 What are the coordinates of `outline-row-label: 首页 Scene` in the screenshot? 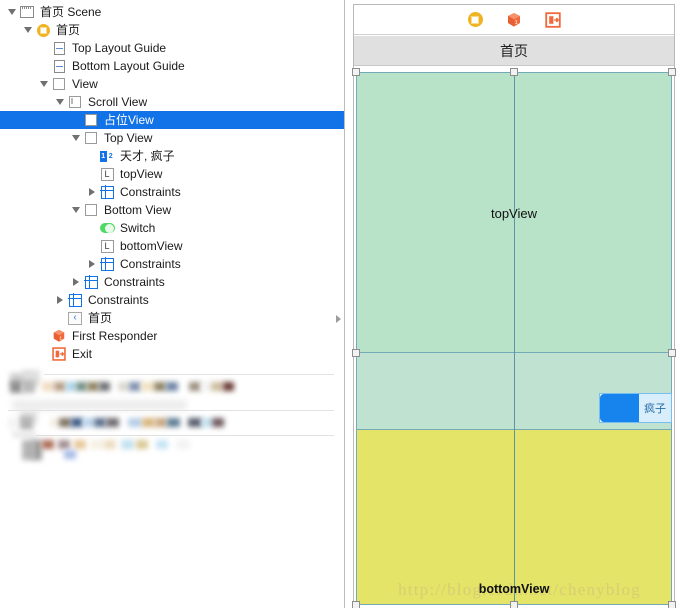 It's located at (71, 12).